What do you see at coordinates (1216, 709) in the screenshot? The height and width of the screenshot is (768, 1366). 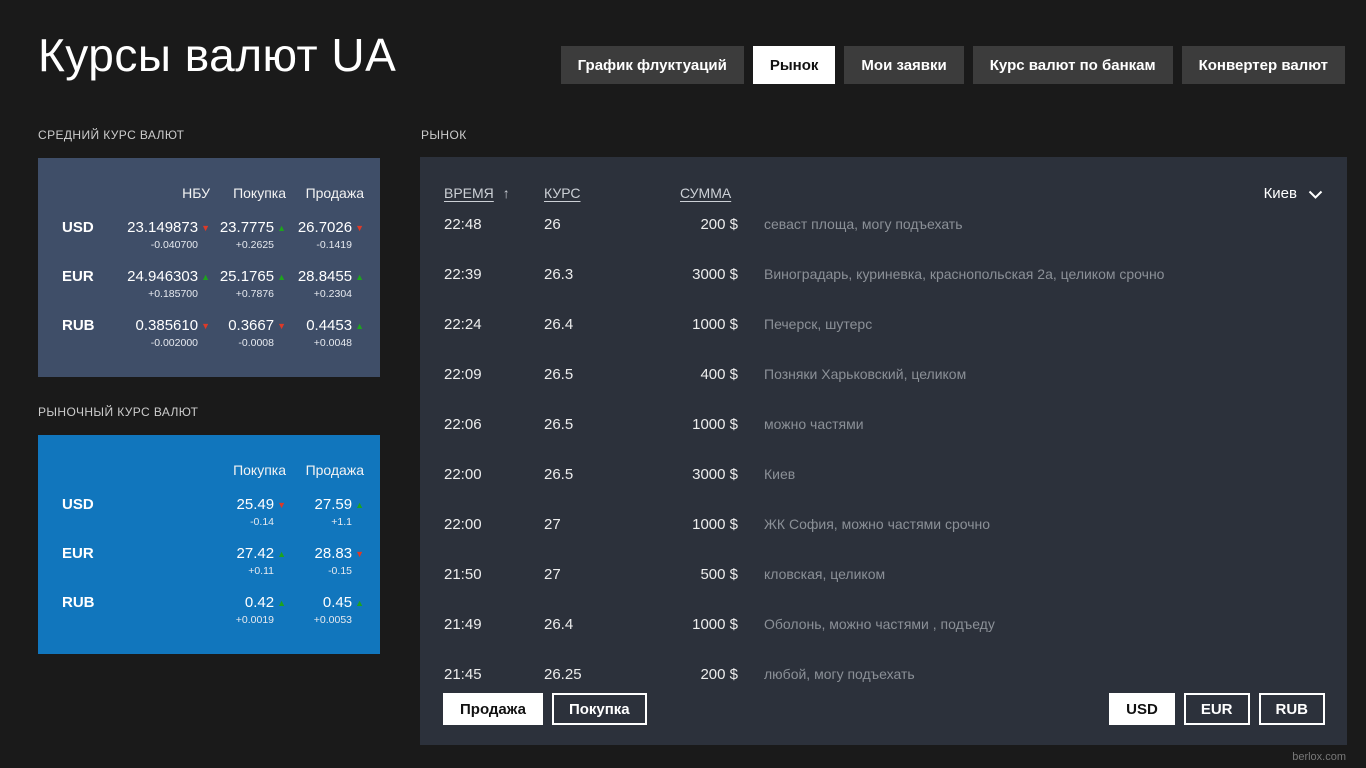 I see `currency-filter-1: EUR` at bounding box center [1216, 709].